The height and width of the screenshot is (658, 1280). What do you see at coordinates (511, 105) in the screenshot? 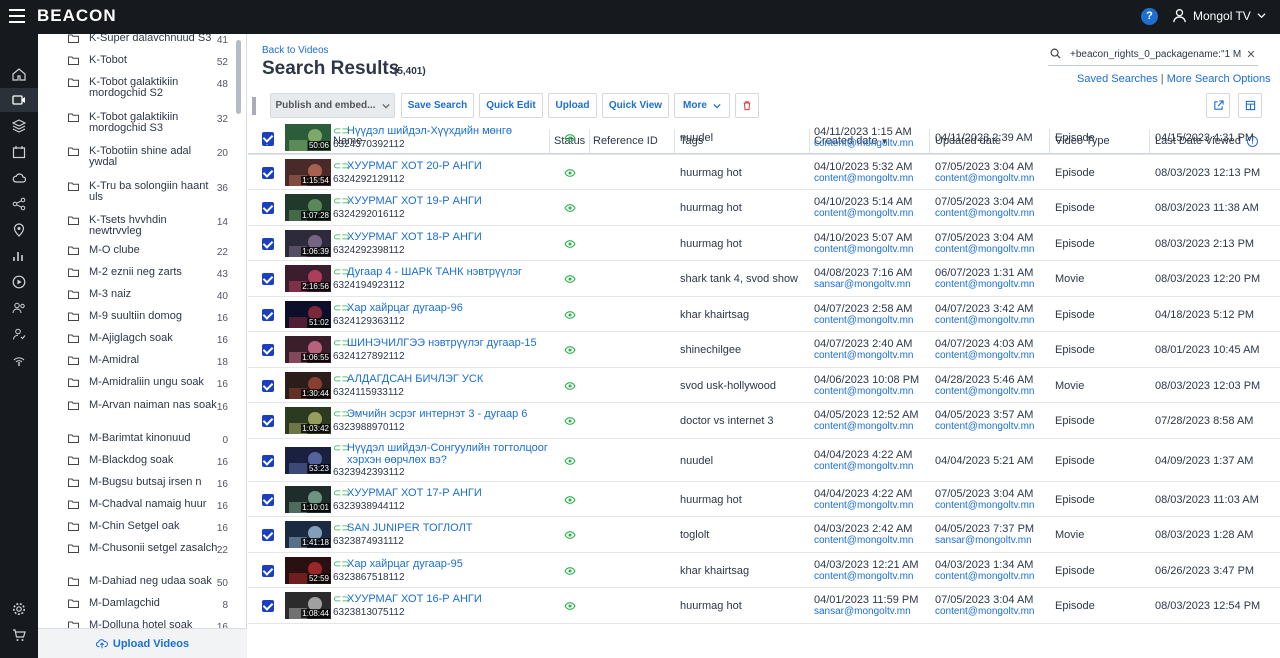
I see `quick-edit-button: Quick Edit` at bounding box center [511, 105].